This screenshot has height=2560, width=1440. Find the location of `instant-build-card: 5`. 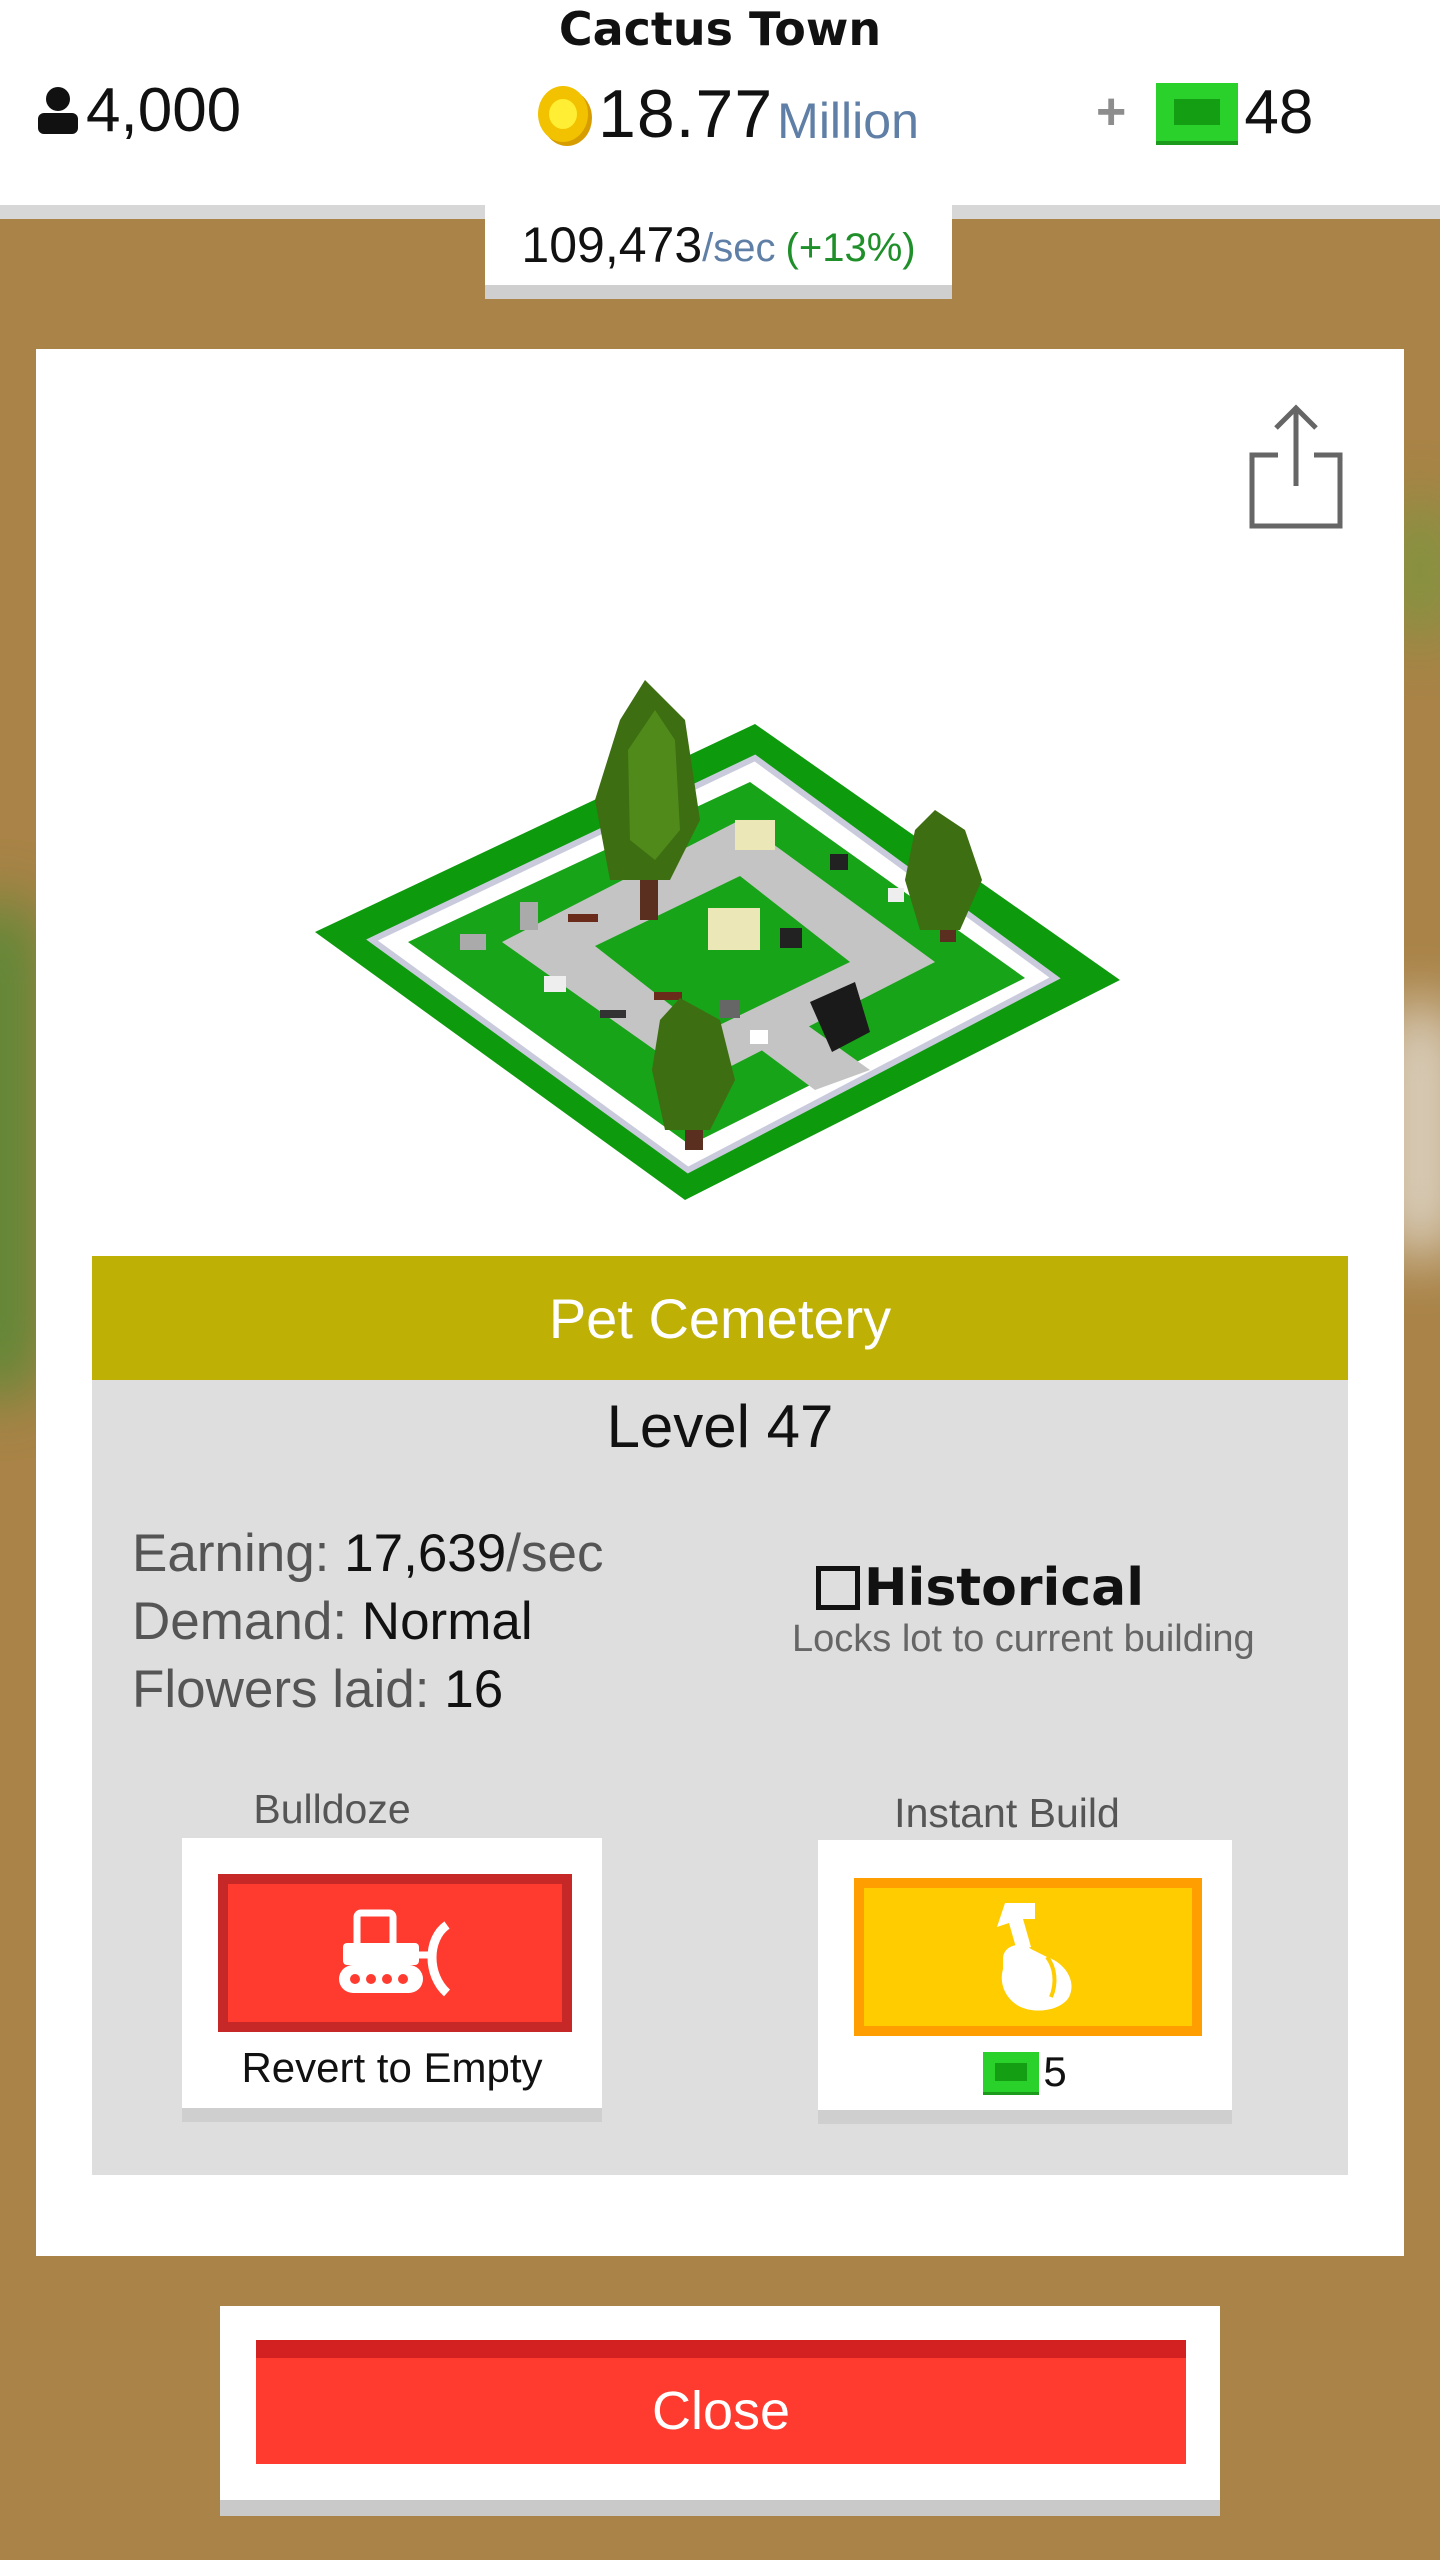

instant-build-card: 5 is located at coordinates (1025, 1975).